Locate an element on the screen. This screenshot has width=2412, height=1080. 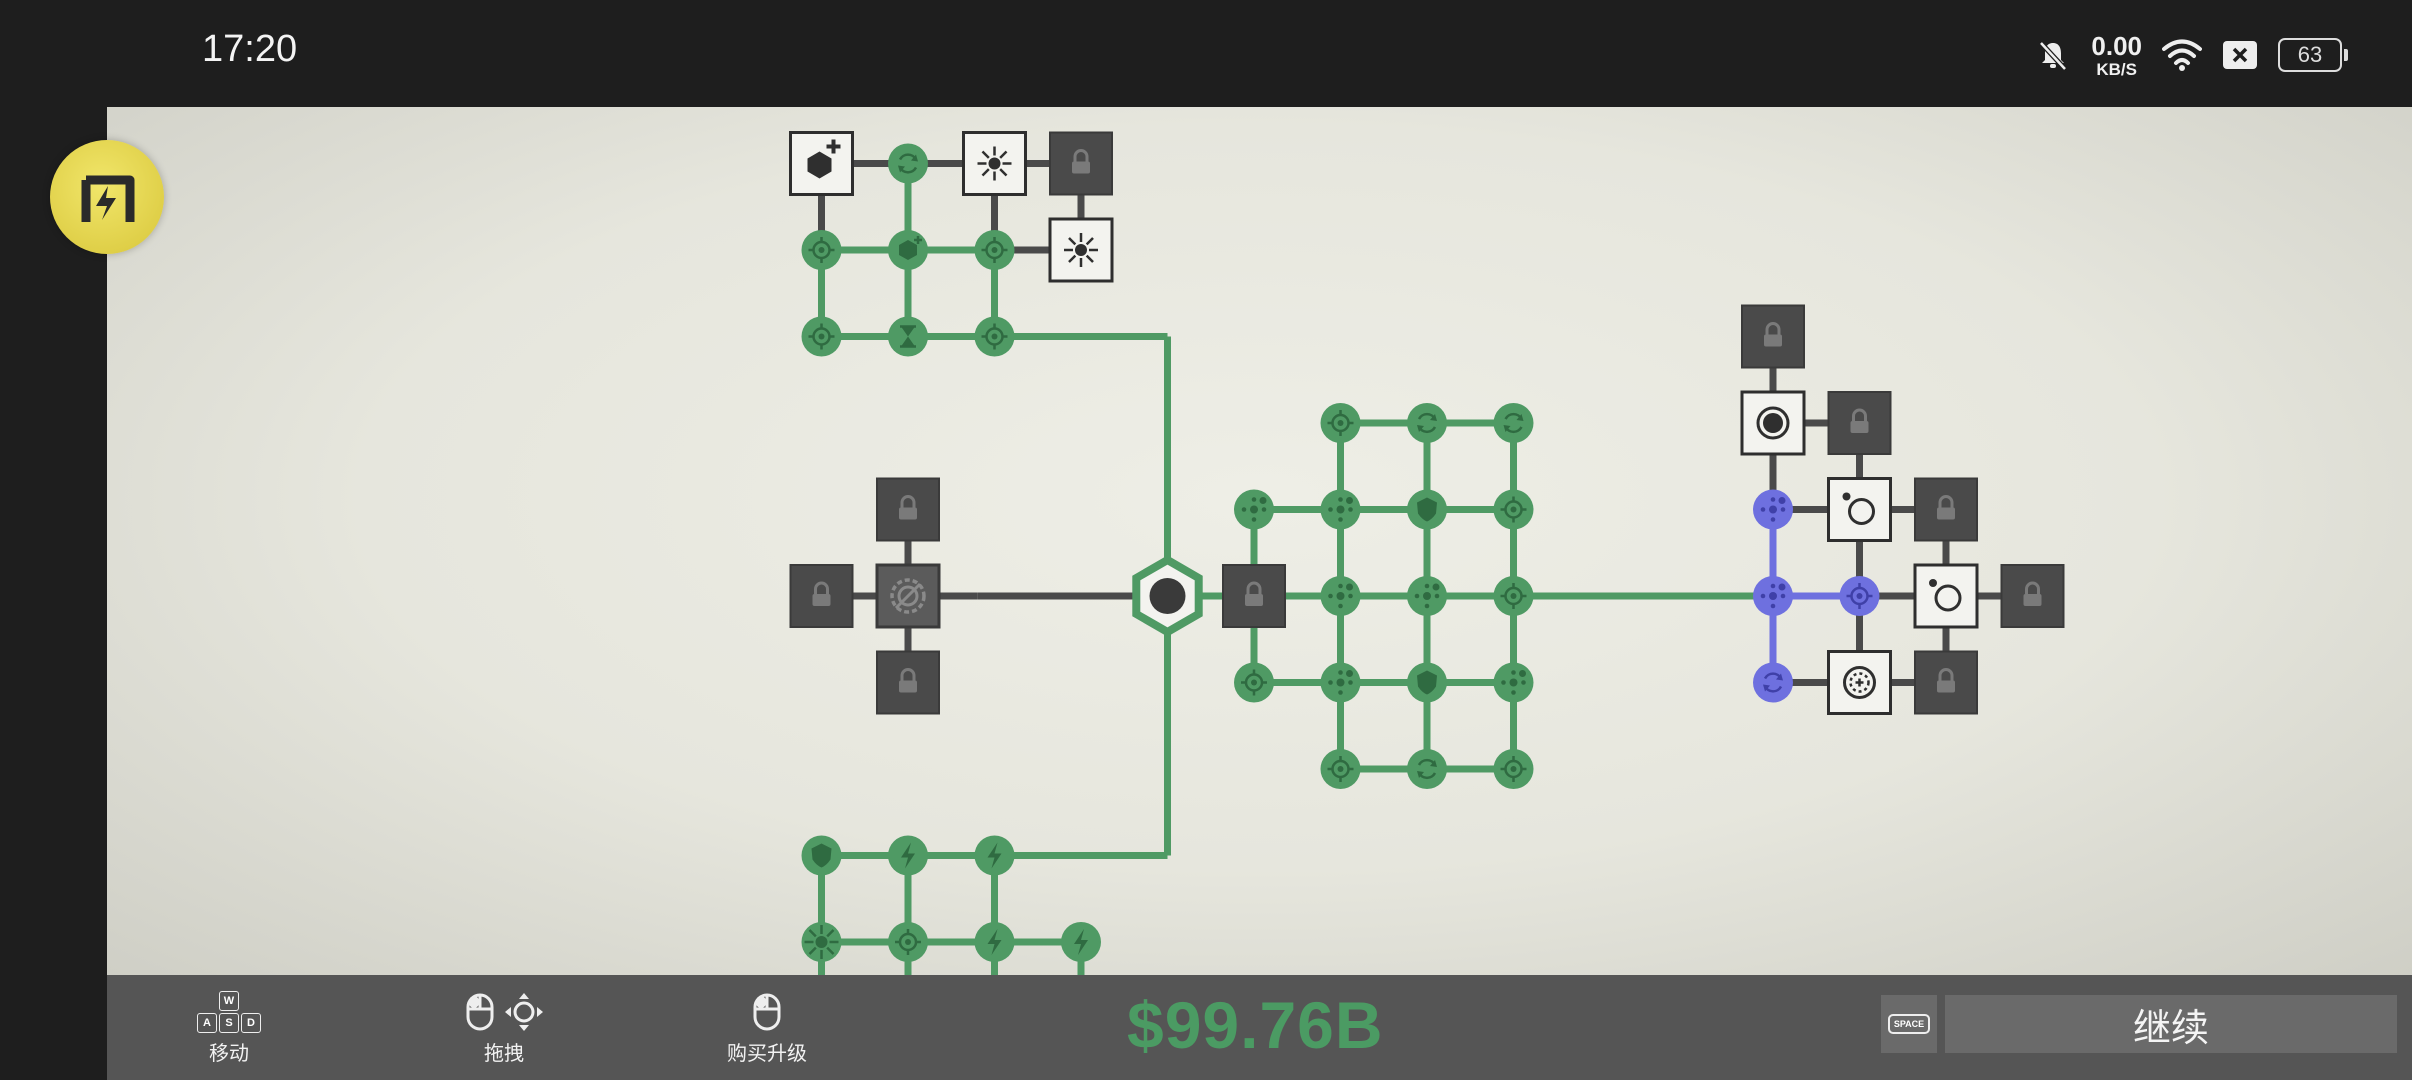
hint-drag: 拖拽 is located at coordinates (504, 1028).